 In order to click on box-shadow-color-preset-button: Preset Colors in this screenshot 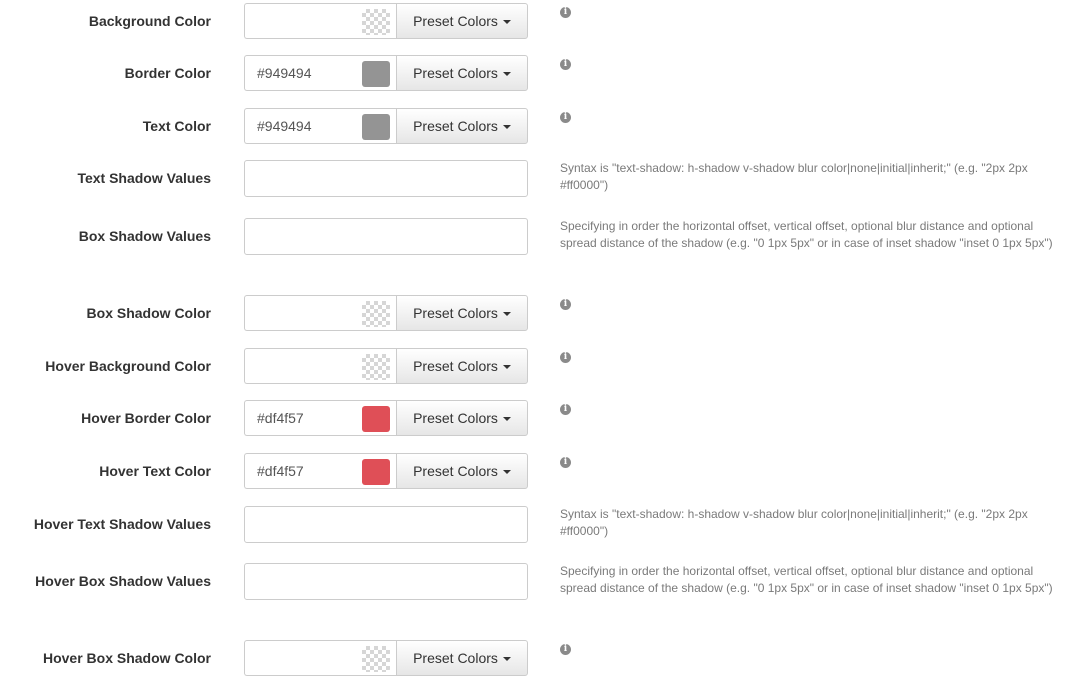, I will do `click(462, 313)`.